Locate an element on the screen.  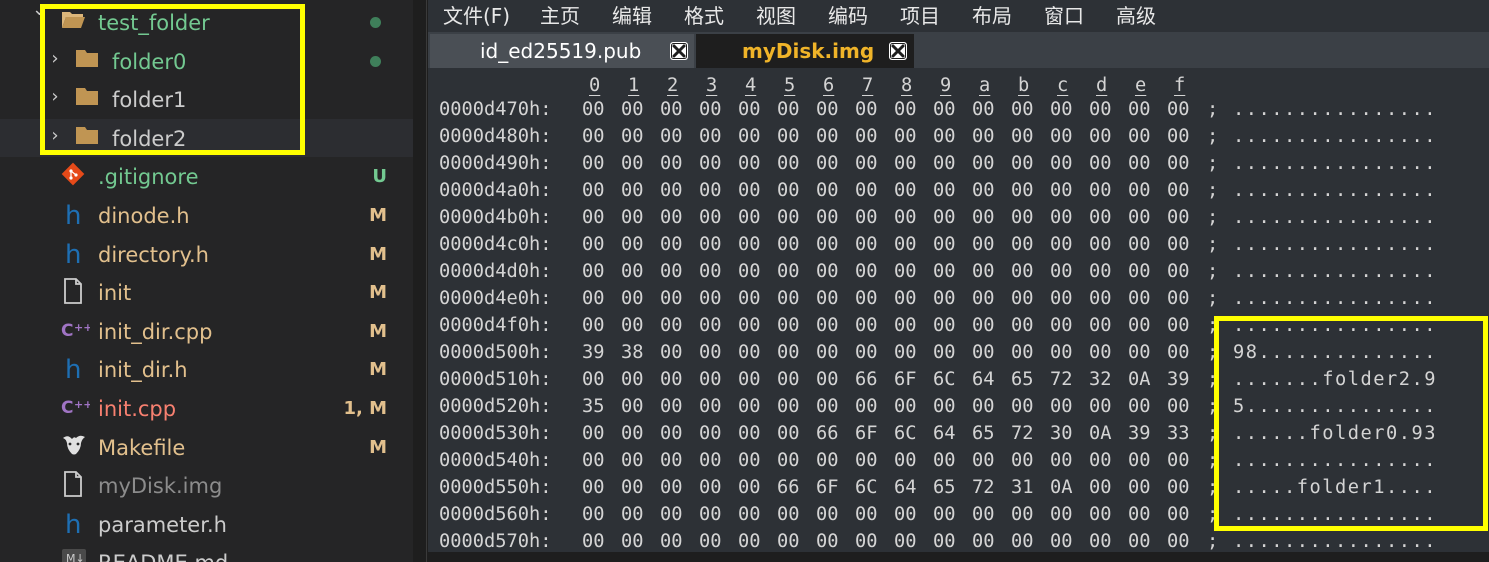
menu-item: 窗口 is located at coordinates (1064, 16).